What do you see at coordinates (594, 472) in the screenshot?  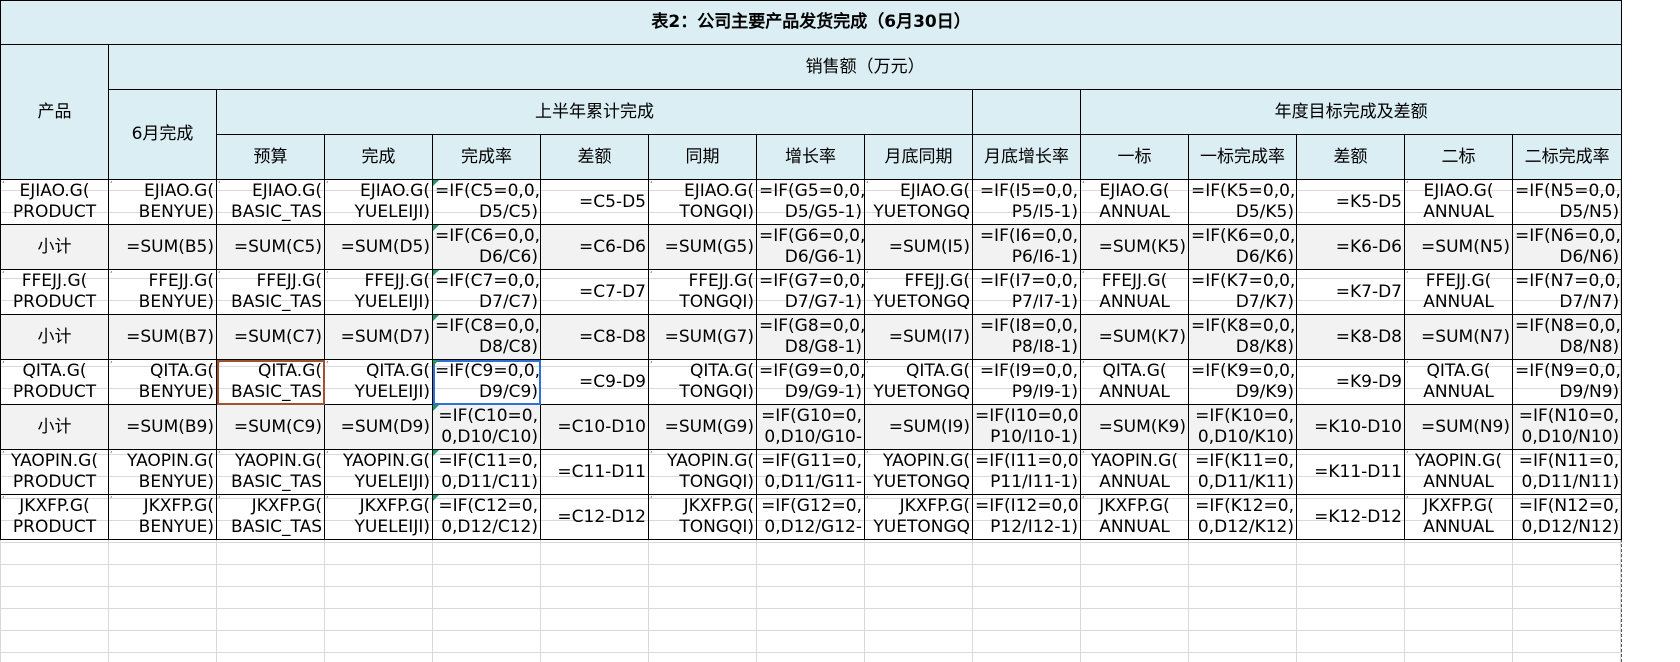 I see `data-cell: =C11-D11` at bounding box center [594, 472].